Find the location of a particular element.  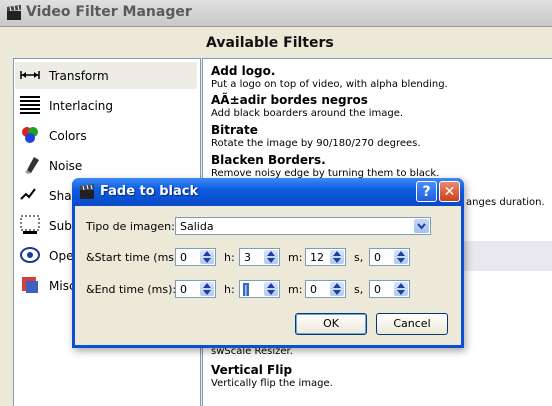

start-seconds-spinbox: 12 is located at coordinates (325, 257).